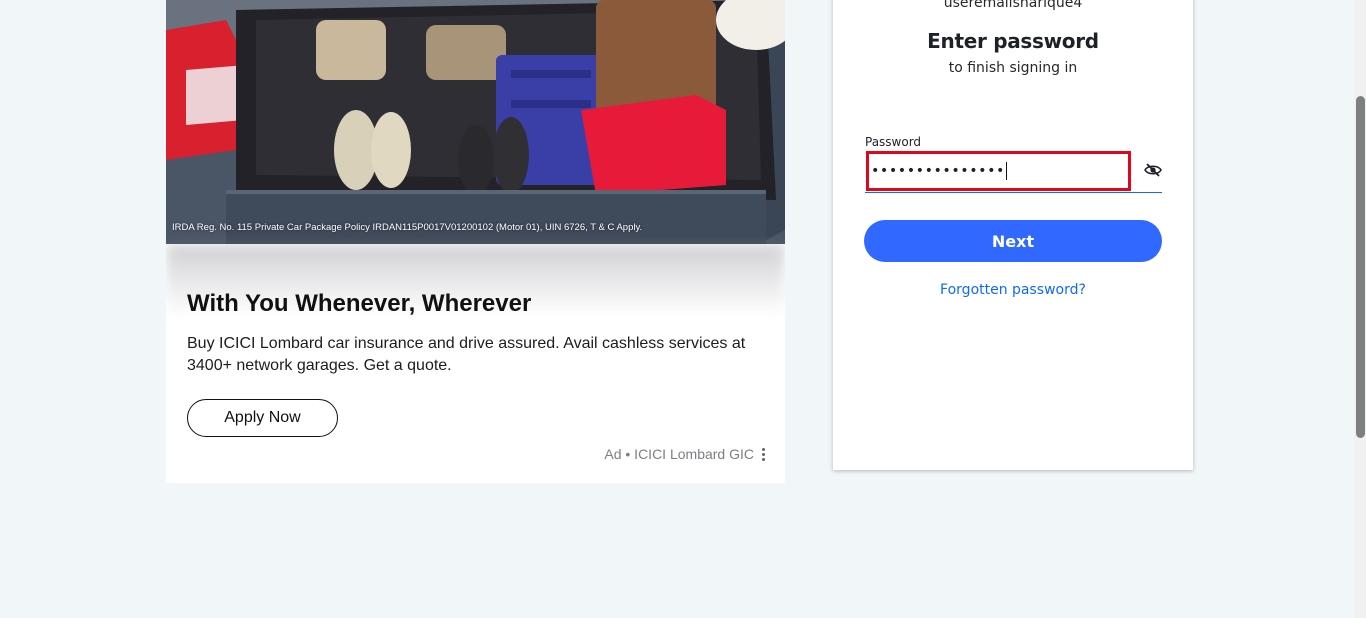 The width and height of the screenshot is (1366, 618). Describe the element at coordinates (1006, 171) in the screenshot. I see `text-caret` at that location.